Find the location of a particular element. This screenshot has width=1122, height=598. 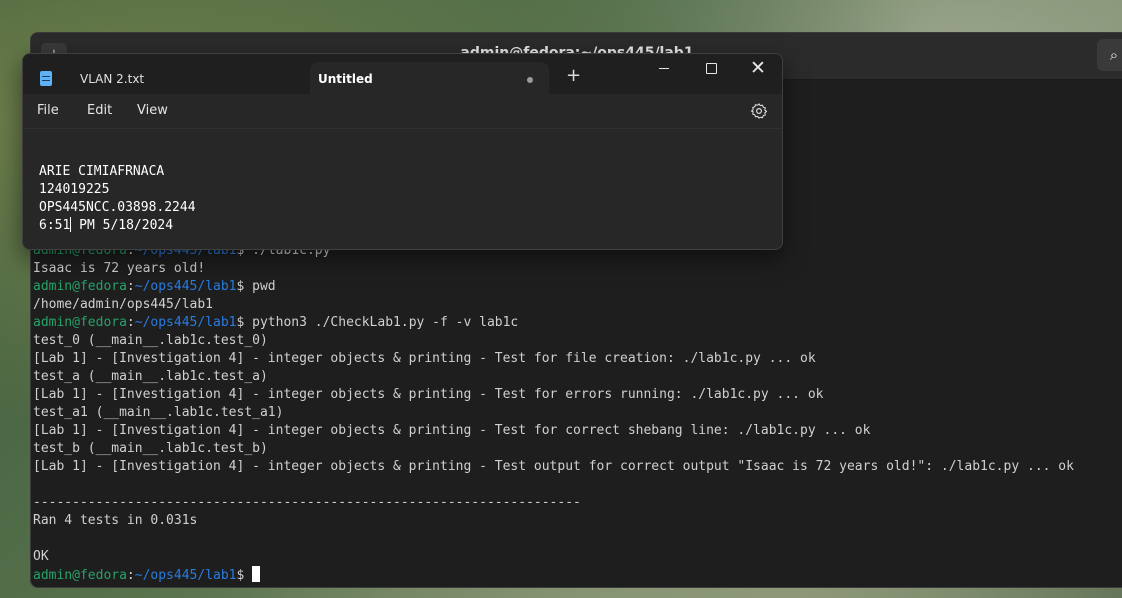

text-after-caret: PM 5/18/2024 is located at coordinates (122, 225).